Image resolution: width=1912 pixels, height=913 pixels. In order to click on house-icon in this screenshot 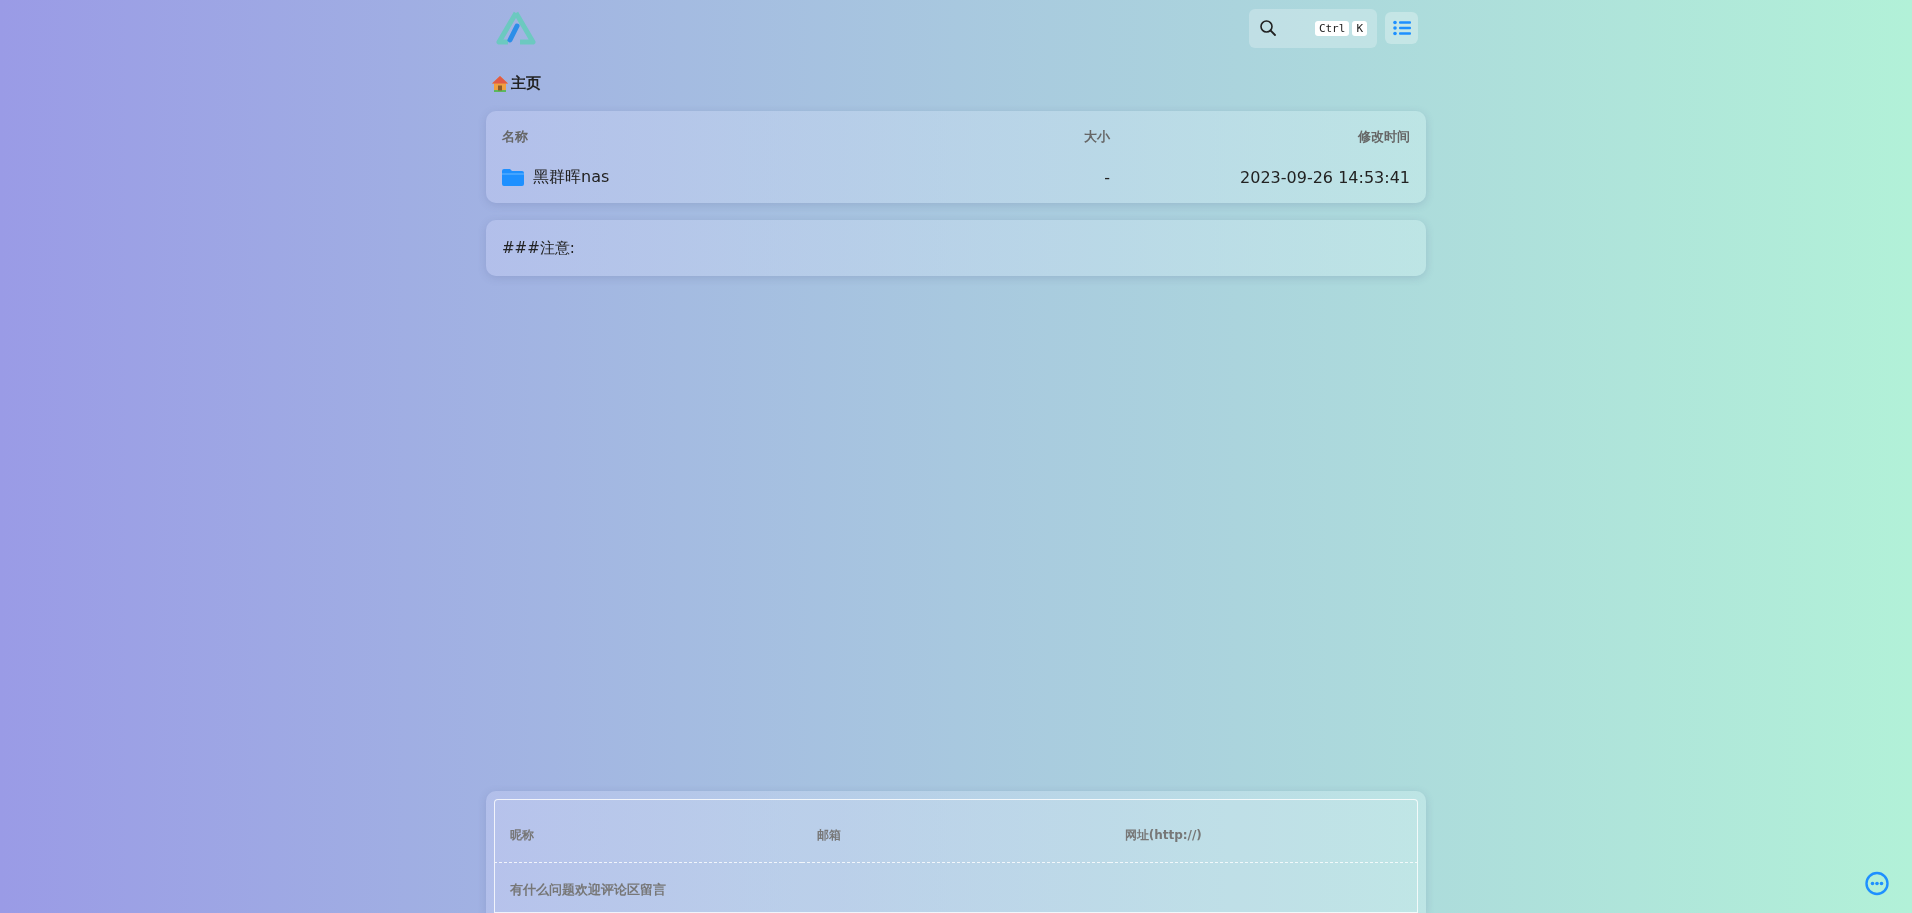, I will do `click(500, 83)`.